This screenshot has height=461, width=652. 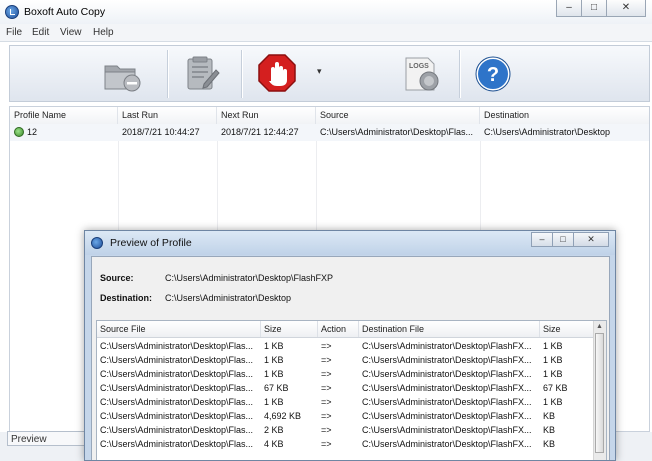 I want to click on delete-folder-icon, so click(x=122, y=75).